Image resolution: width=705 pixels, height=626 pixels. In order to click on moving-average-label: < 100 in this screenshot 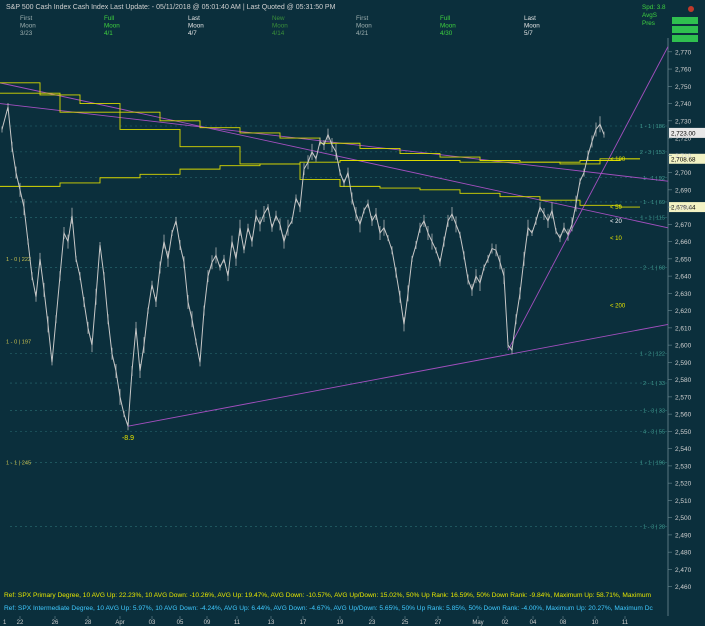, I will do `click(618, 160)`.